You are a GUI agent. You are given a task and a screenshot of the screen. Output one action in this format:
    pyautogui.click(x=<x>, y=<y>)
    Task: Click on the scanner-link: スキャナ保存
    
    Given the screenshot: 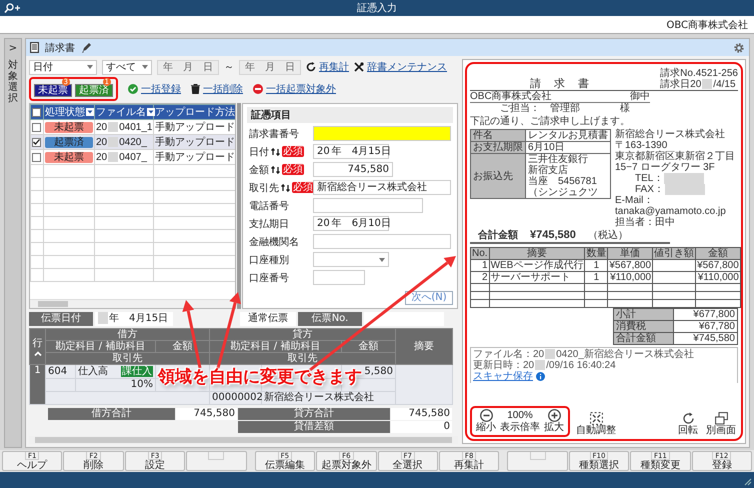 What is the action you would take?
    pyautogui.click(x=503, y=376)
    